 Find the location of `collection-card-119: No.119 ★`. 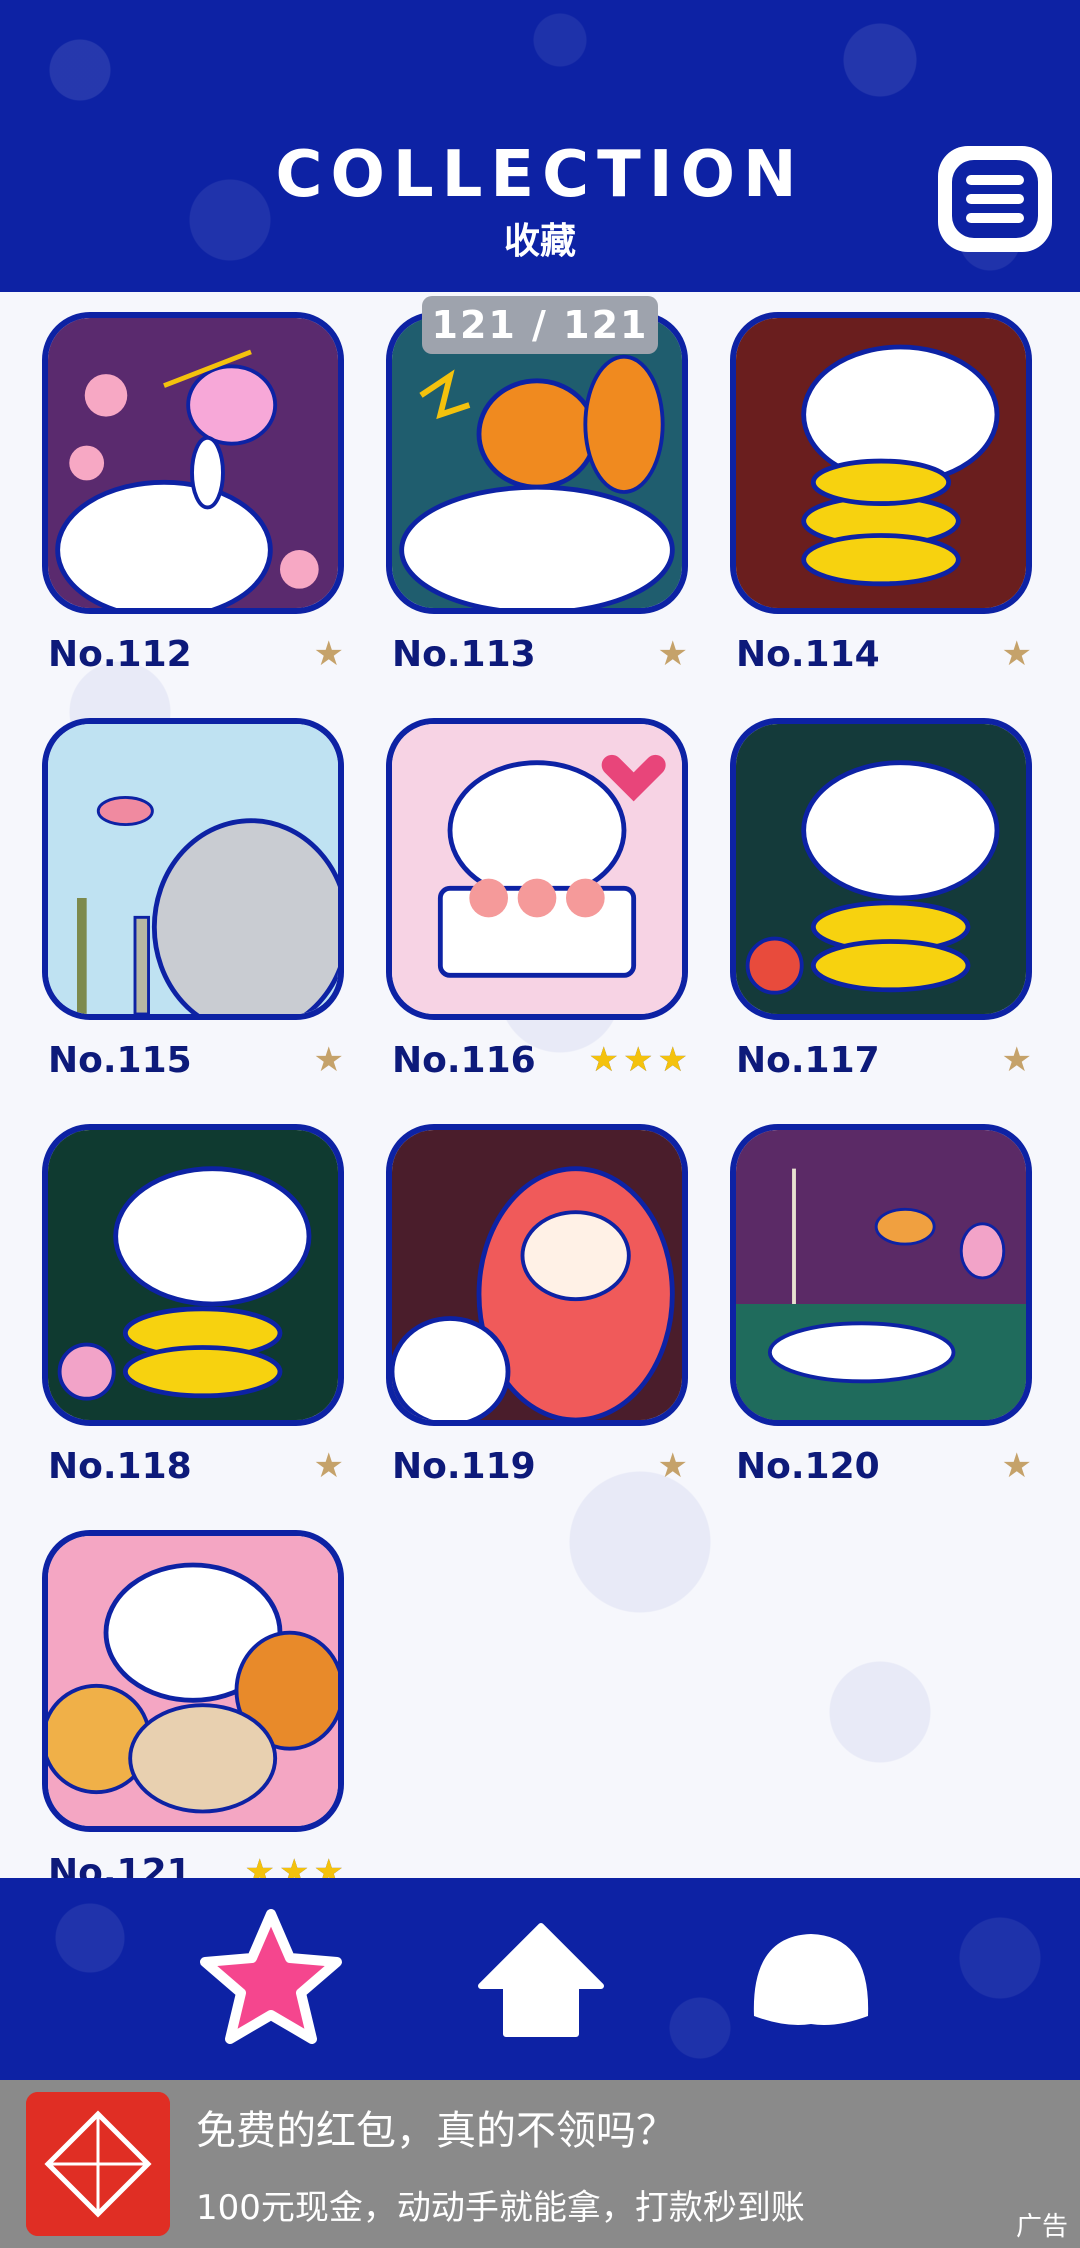

collection-card-119: No.119 ★ is located at coordinates (559, 1315).